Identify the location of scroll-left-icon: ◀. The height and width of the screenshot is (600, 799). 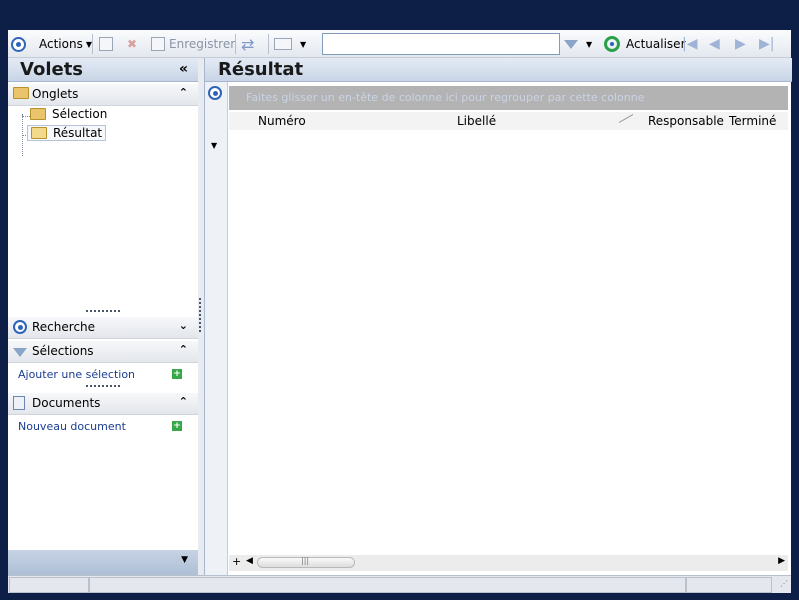
(249, 561).